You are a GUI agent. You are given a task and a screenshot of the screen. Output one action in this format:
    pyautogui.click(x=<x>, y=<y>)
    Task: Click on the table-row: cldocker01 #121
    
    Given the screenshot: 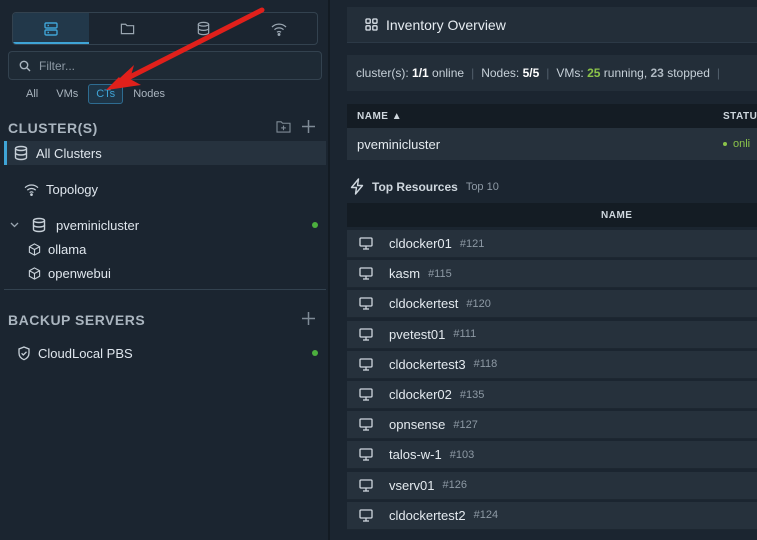 What is the action you would take?
    pyautogui.click(x=552, y=244)
    